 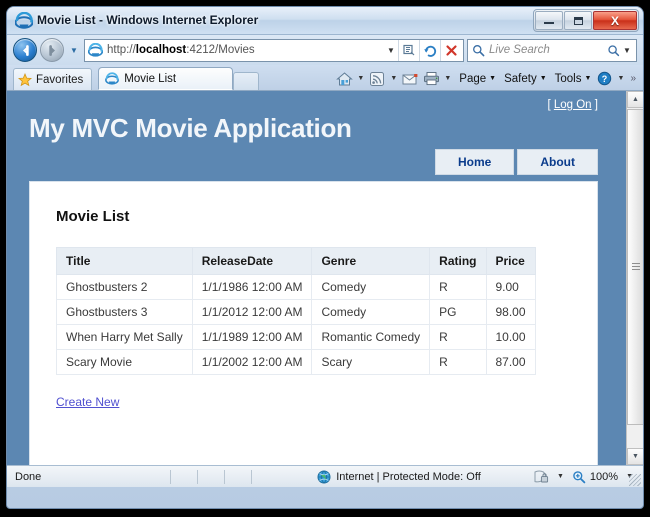 I want to click on scroll-up-button: ▲, so click(x=635, y=99).